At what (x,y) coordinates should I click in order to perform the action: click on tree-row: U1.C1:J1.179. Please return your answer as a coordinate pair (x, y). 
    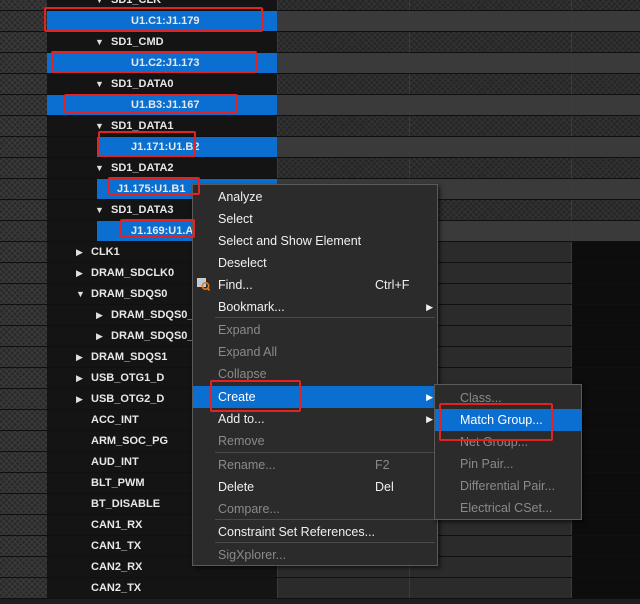
    Looking at the image, I should click on (320, 21).